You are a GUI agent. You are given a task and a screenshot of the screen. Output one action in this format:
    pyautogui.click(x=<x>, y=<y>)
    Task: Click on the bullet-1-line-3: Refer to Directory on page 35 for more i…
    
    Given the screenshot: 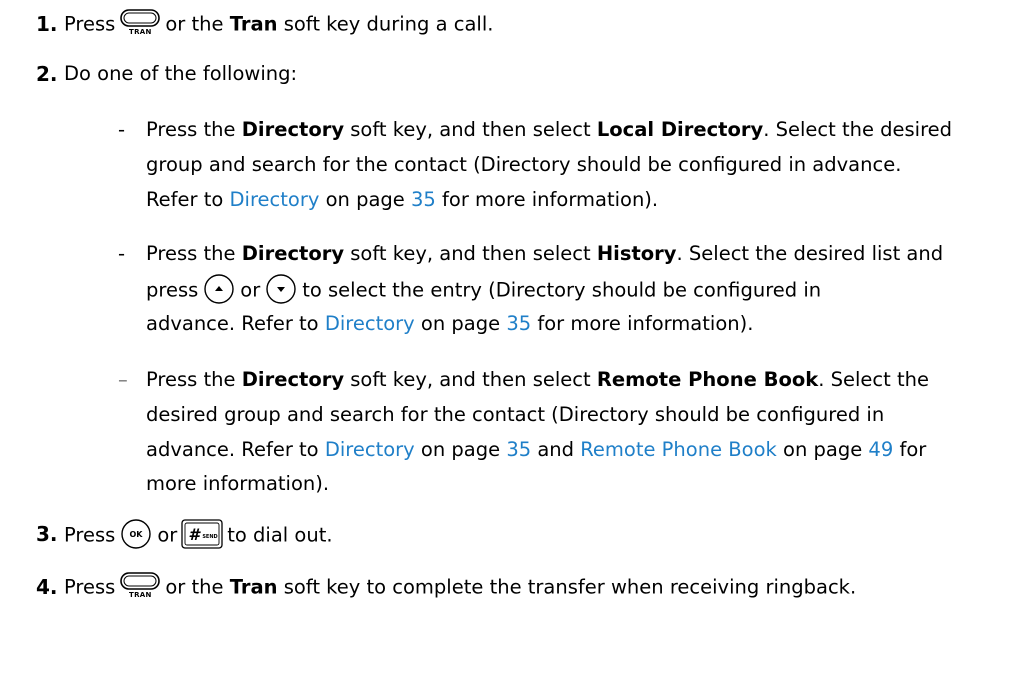 What is the action you would take?
    pyautogui.click(x=402, y=200)
    